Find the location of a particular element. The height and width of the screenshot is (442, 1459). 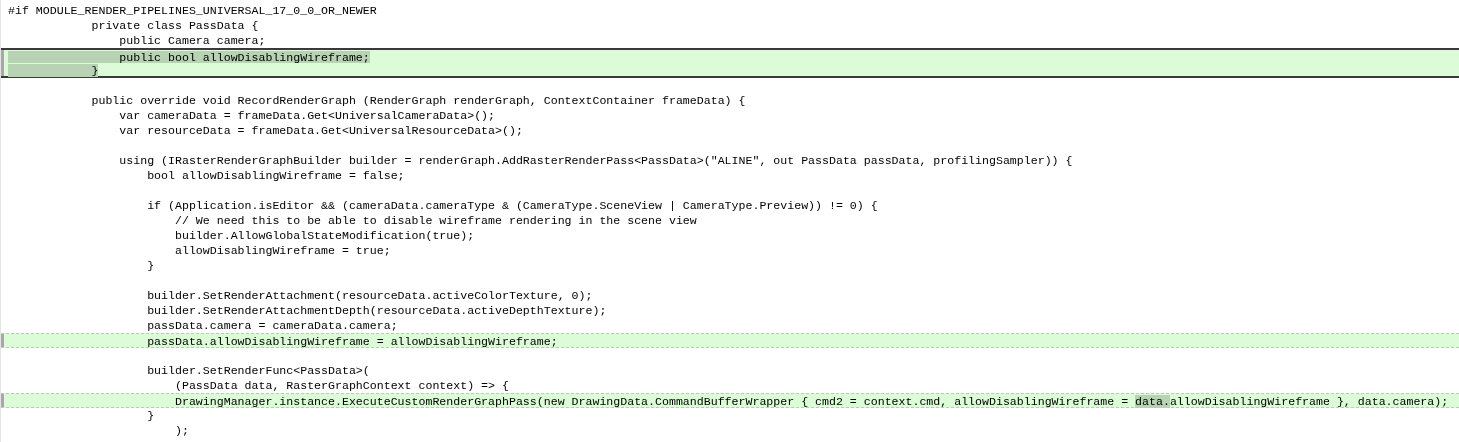

code-text: DrawingManager.instance.ExecuteCustomRenderGraphPass(new DrawingData.CommandBufferWrapper { cmd2 = context.cmd, allowDisablingWireframe = is located at coordinates (651, 401).